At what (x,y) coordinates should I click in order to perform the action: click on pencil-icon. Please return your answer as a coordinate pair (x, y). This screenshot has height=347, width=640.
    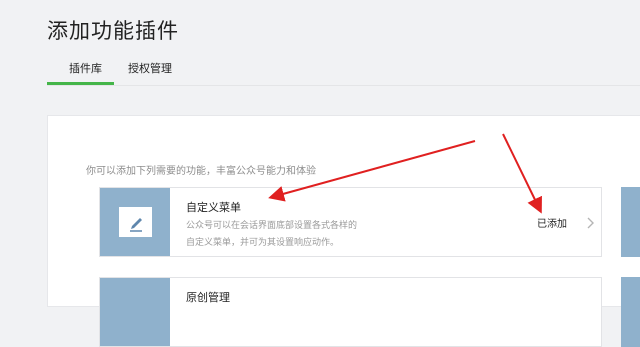
    Looking at the image, I should click on (135, 222).